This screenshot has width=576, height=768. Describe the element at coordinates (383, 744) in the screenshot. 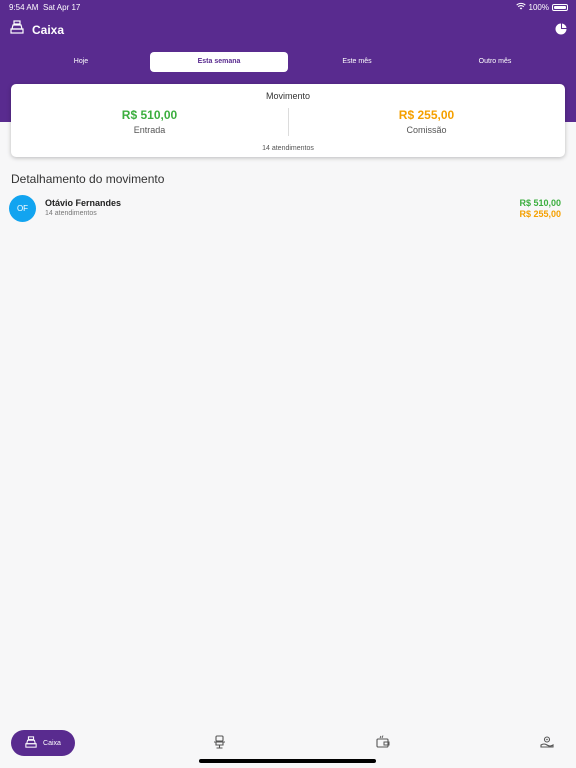

I see `wallet-icon` at that location.